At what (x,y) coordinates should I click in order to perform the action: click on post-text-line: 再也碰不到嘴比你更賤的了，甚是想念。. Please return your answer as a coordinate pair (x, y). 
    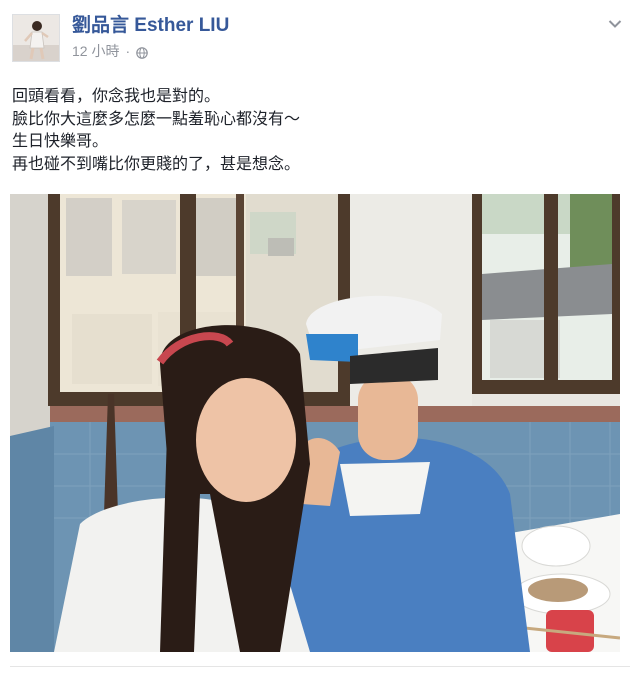
    Looking at the image, I should click on (156, 164).